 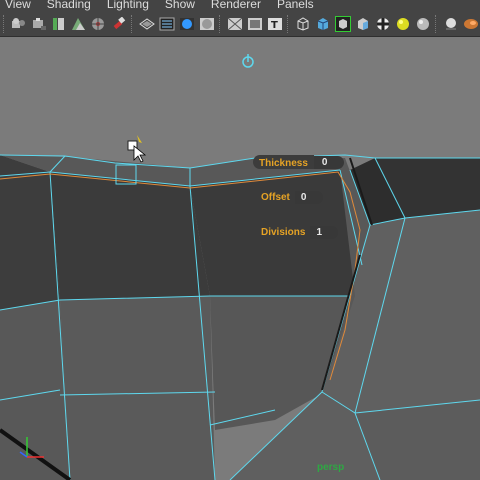 What do you see at coordinates (99, 24) in the screenshot?
I see `grid-icon` at bounding box center [99, 24].